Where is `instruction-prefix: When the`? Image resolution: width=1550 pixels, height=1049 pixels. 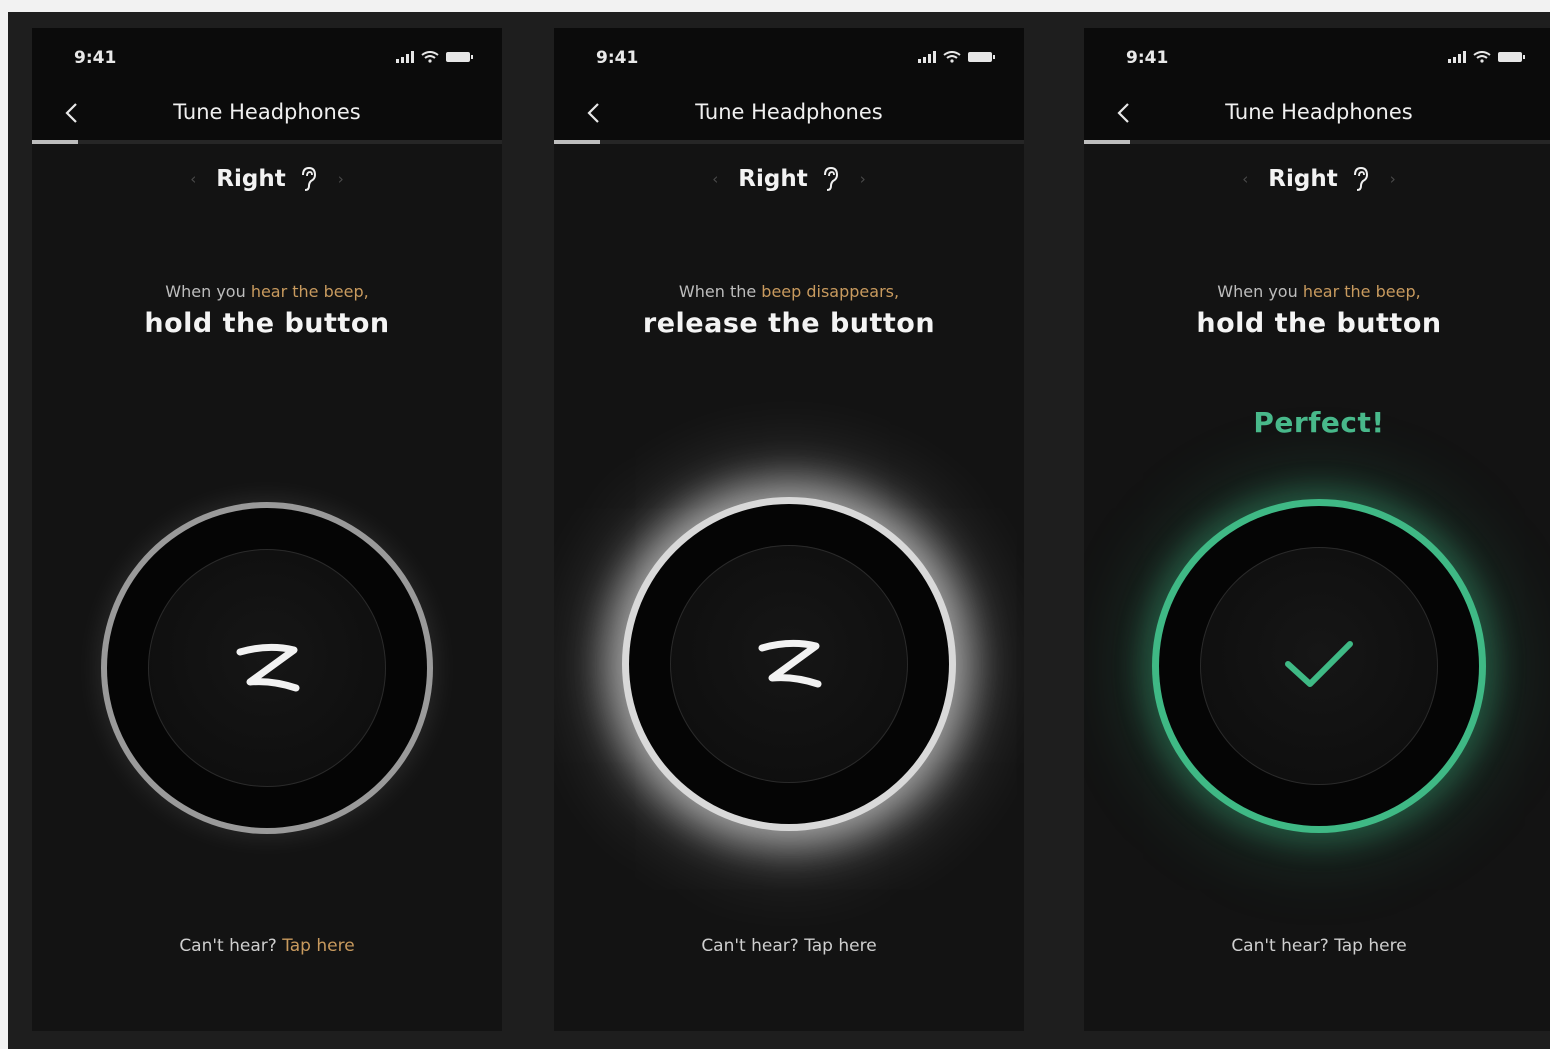 instruction-prefix: When the is located at coordinates (720, 291).